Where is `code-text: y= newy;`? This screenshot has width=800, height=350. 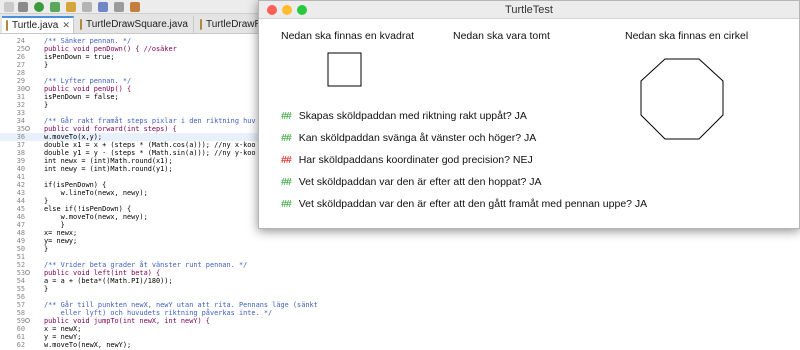 code-text: y= newy; is located at coordinates (61, 241).